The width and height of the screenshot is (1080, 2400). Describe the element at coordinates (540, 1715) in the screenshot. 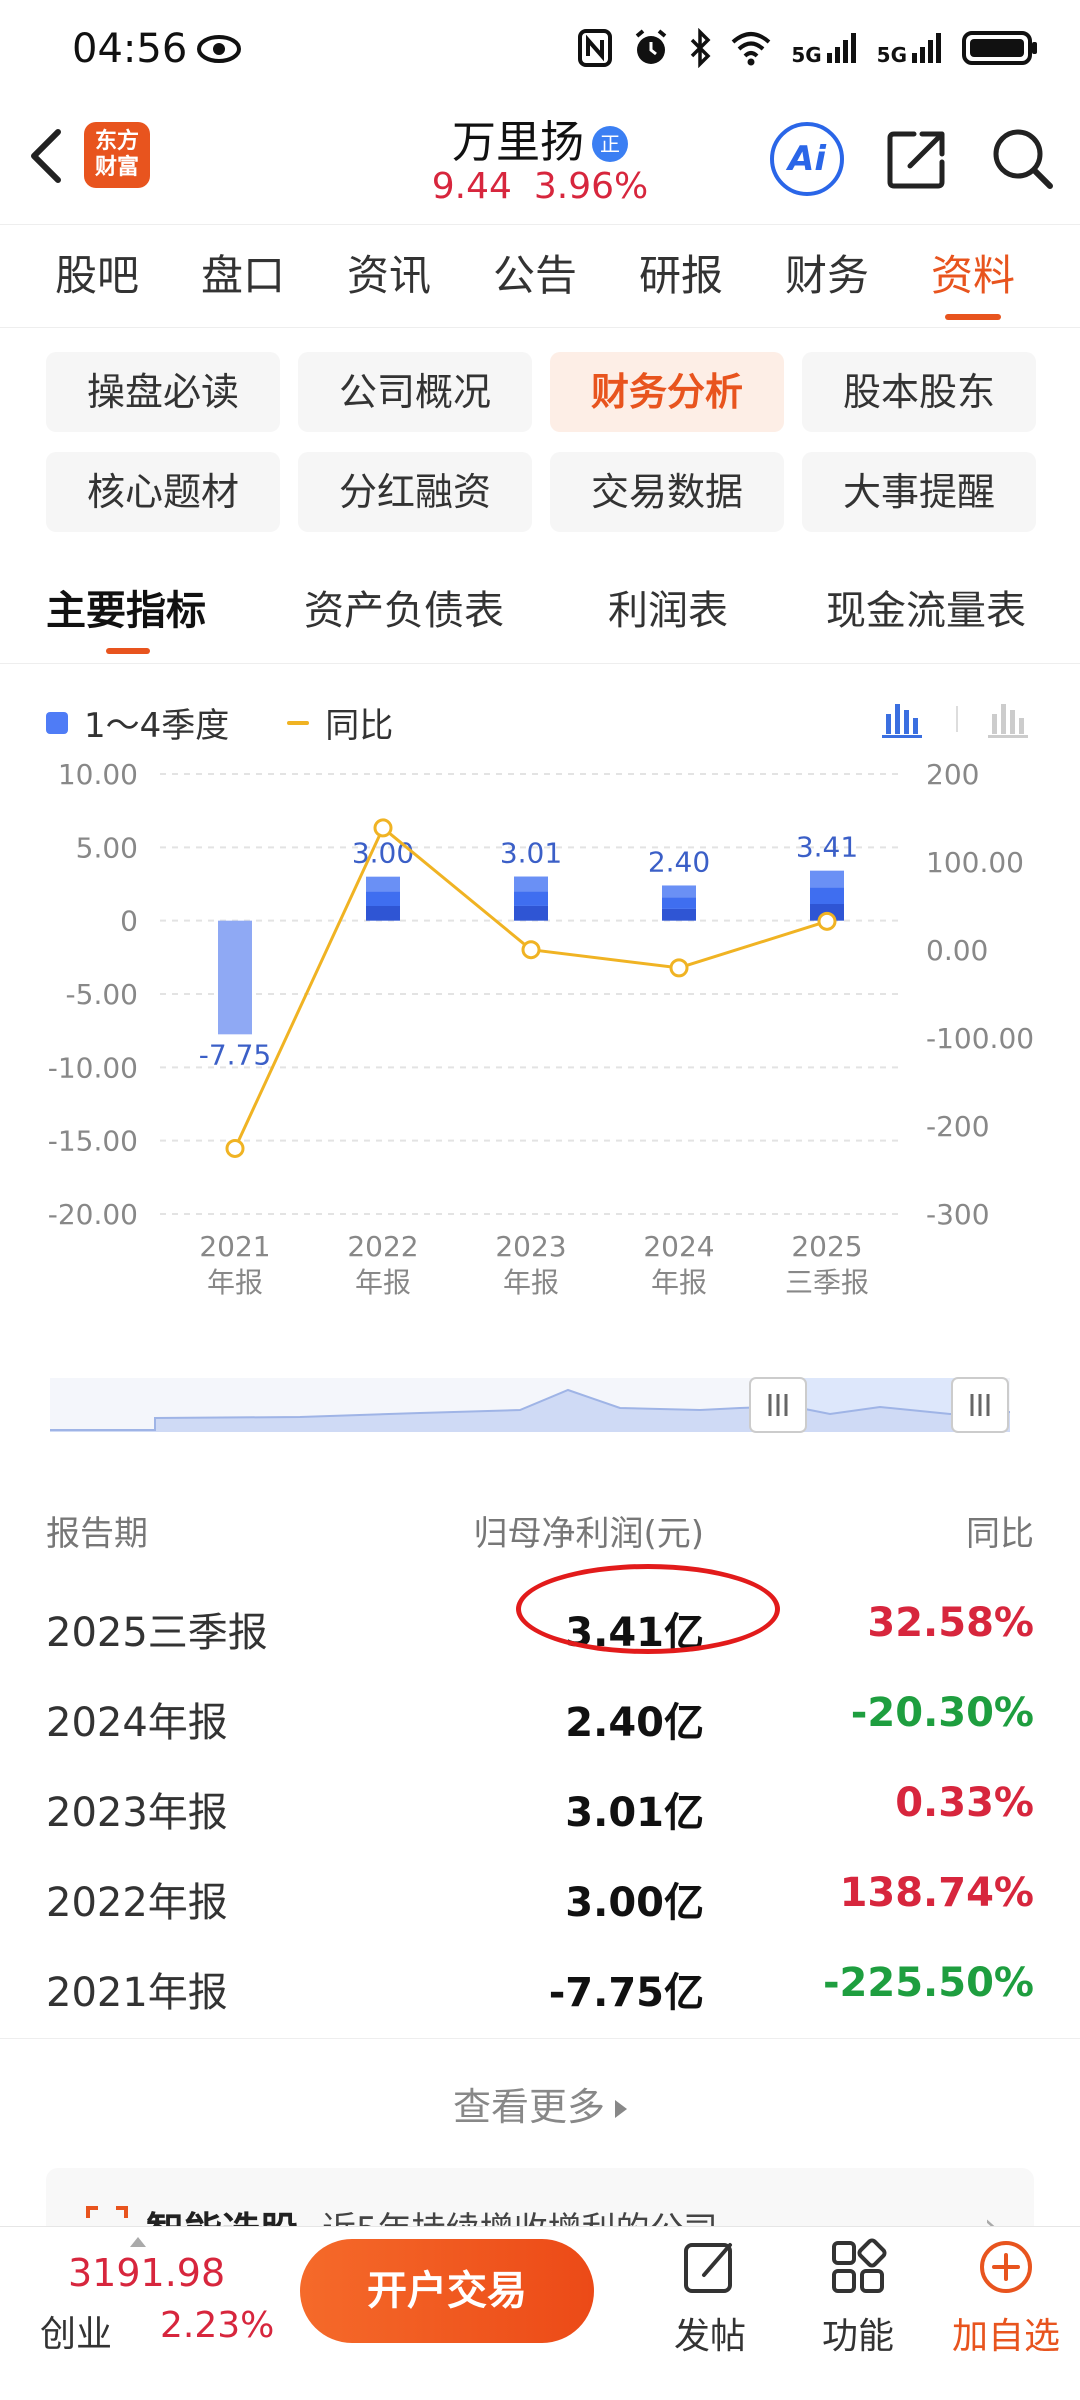

I see `table-row: 2024年报 2.40亿 -20.30%` at that location.